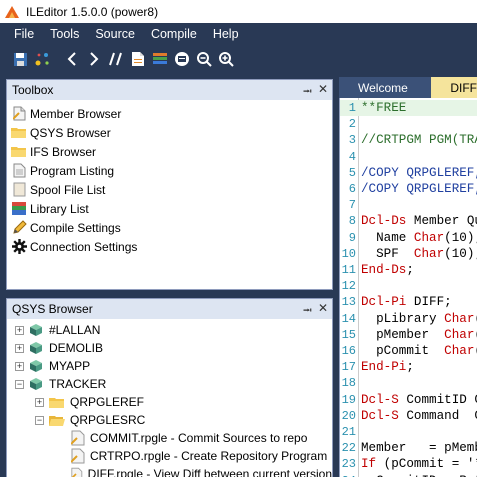 The height and width of the screenshot is (477, 477). I want to click on print-button, so click(182, 59).